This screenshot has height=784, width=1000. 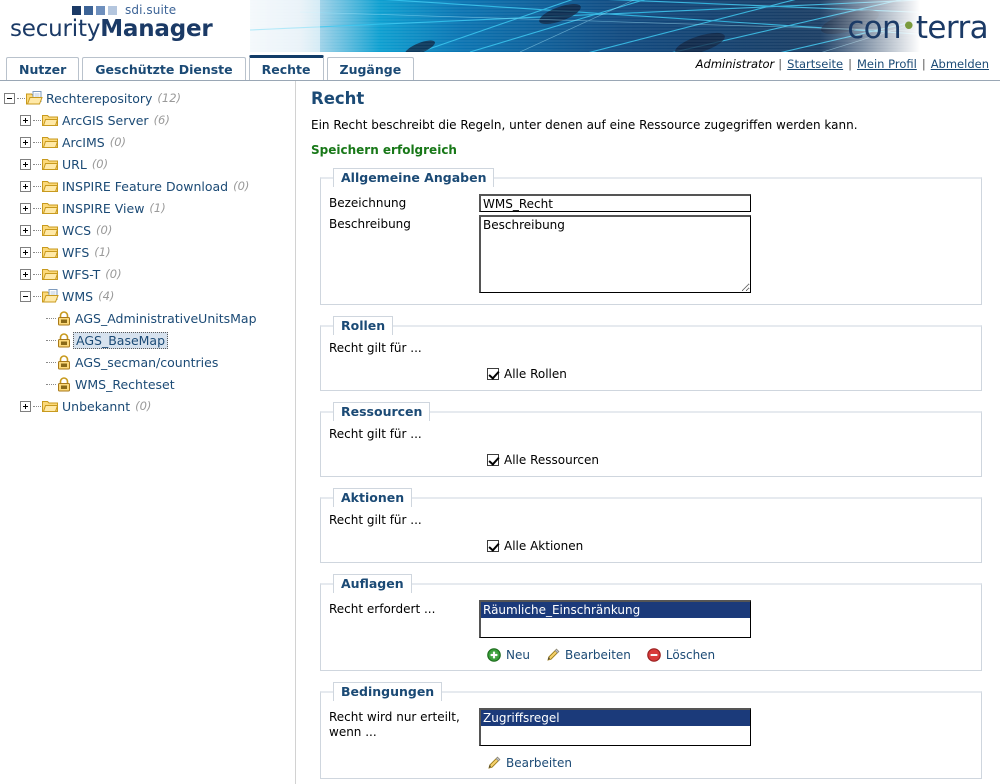 I want to click on tree-node-count: (6), so click(x=161, y=120).